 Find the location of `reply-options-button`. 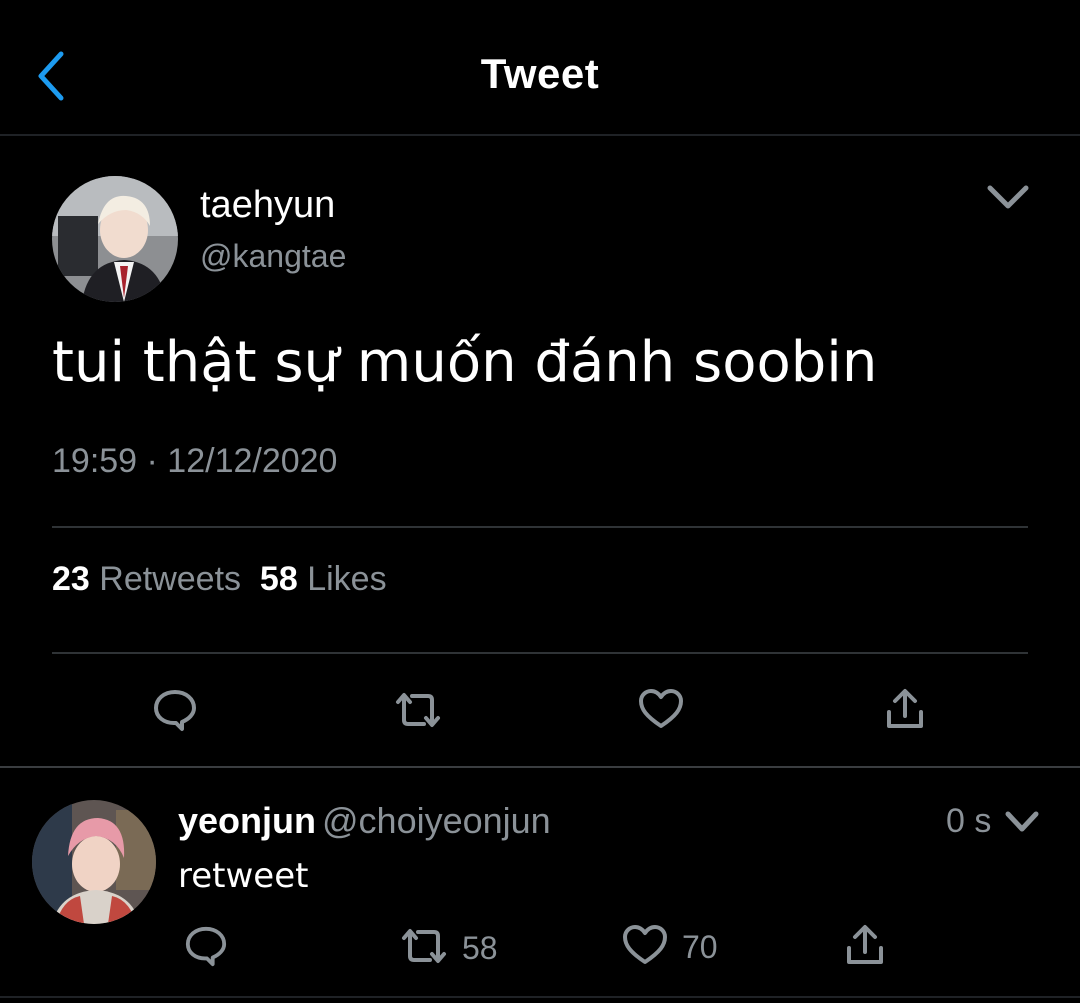

reply-options-button is located at coordinates (1022, 824).